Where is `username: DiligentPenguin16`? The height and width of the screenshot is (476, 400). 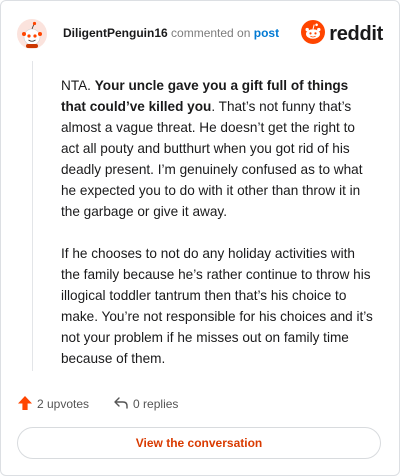 username: DiligentPenguin16 is located at coordinates (115, 33).